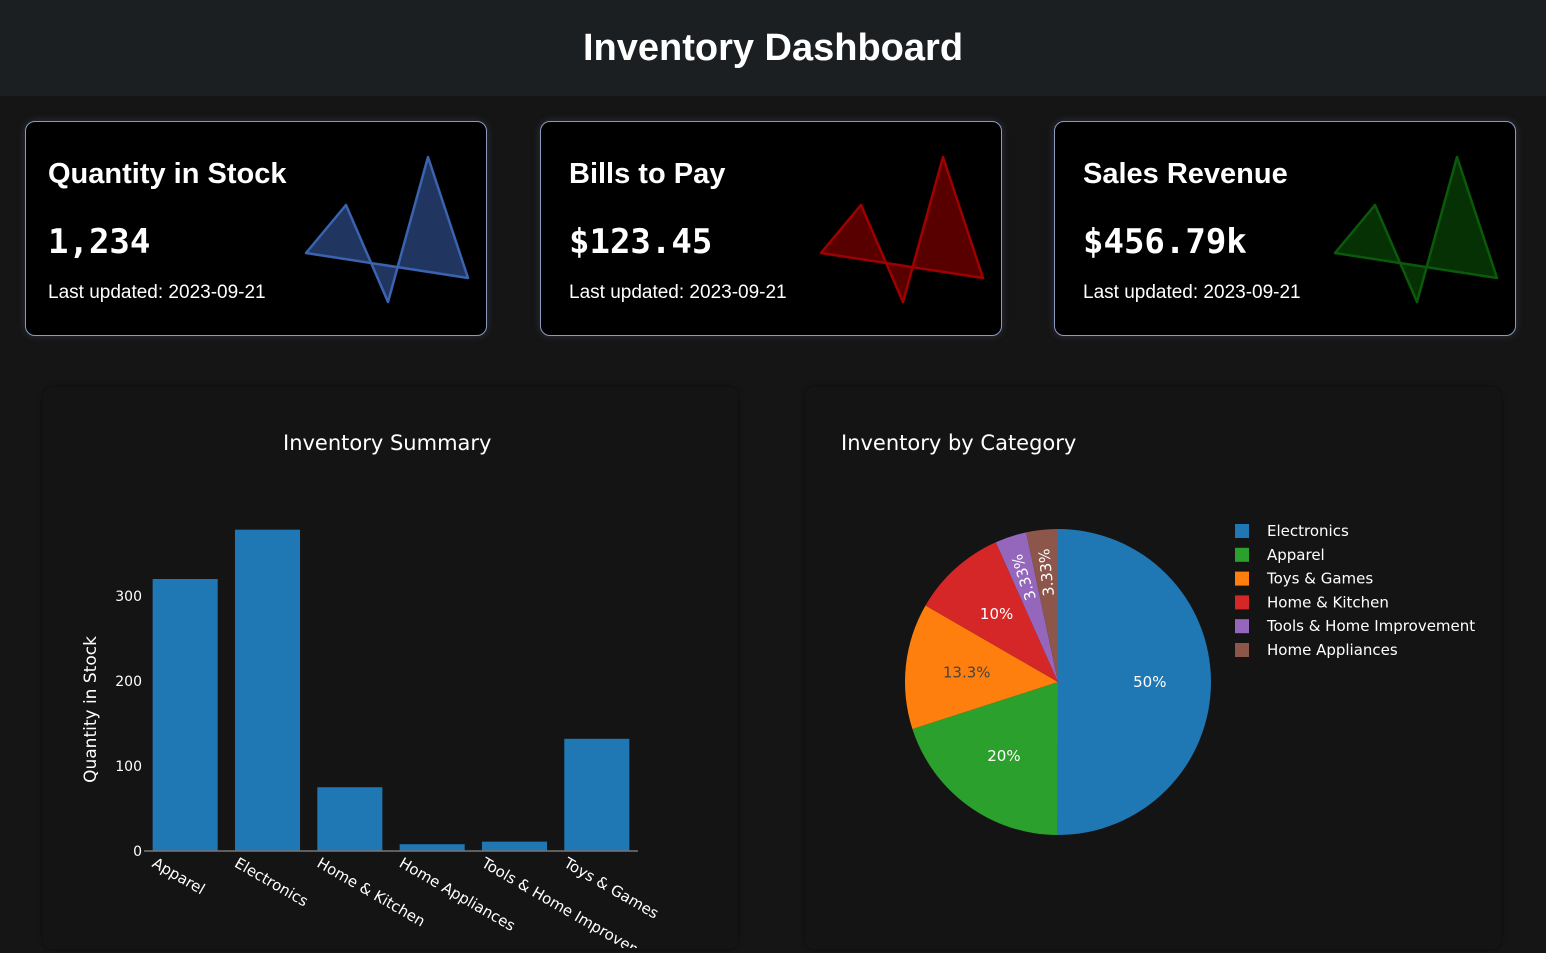 The height and width of the screenshot is (953, 1546). Describe the element at coordinates (178, 876) in the screenshot. I see `x-tick-label: Apparel` at that location.